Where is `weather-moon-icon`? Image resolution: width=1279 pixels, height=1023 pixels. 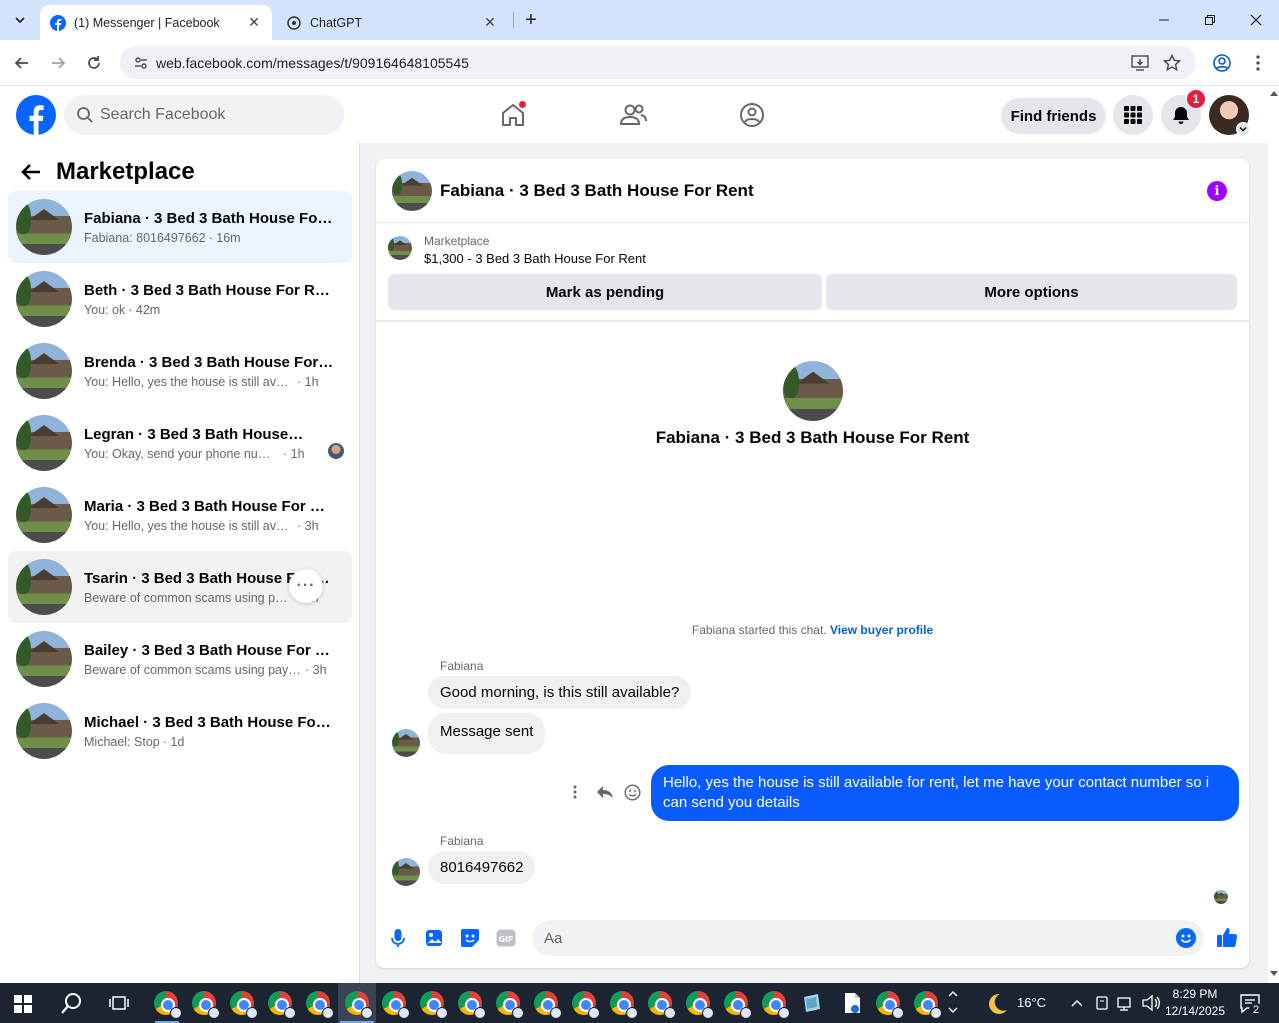
weather-moon-icon is located at coordinates (996, 1003).